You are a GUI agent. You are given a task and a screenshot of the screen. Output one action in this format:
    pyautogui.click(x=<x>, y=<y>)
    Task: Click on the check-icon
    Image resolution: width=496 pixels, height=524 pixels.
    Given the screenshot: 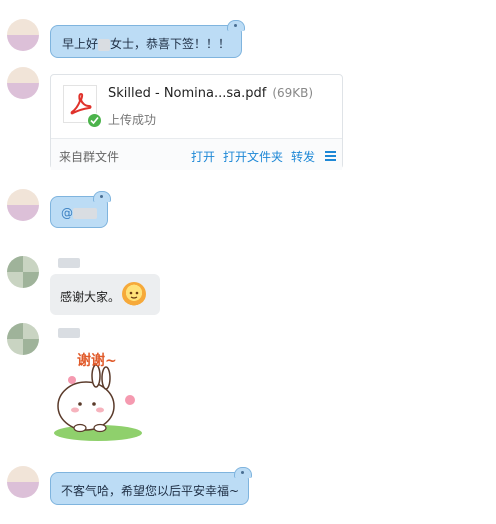 What is the action you would take?
    pyautogui.click(x=94, y=120)
    